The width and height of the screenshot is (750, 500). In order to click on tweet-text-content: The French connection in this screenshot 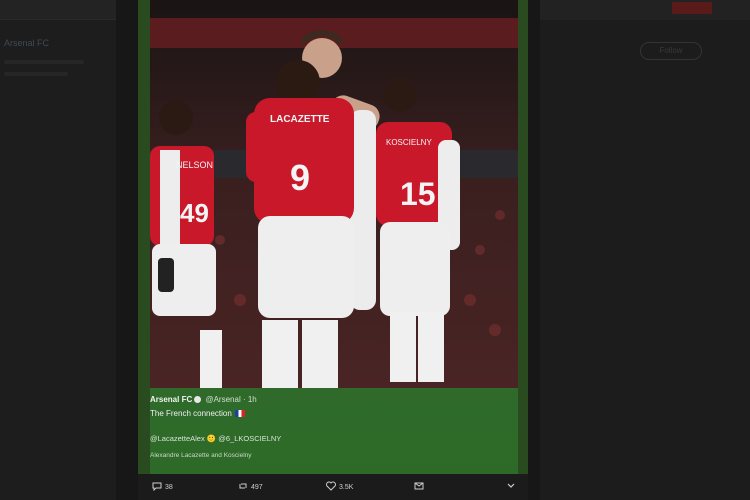, I will do `click(191, 413)`.